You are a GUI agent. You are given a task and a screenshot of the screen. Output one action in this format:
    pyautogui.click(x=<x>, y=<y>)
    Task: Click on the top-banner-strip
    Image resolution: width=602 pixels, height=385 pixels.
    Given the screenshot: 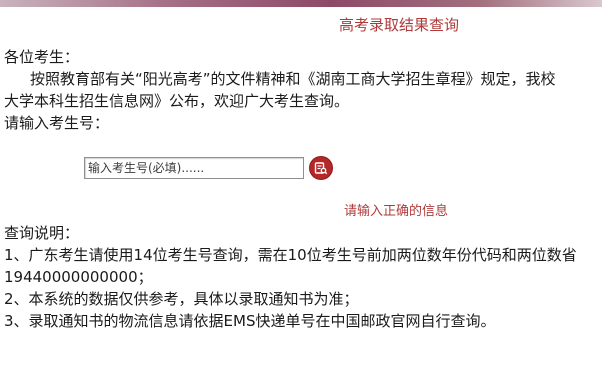 What is the action you would take?
    pyautogui.click(x=301, y=3)
    